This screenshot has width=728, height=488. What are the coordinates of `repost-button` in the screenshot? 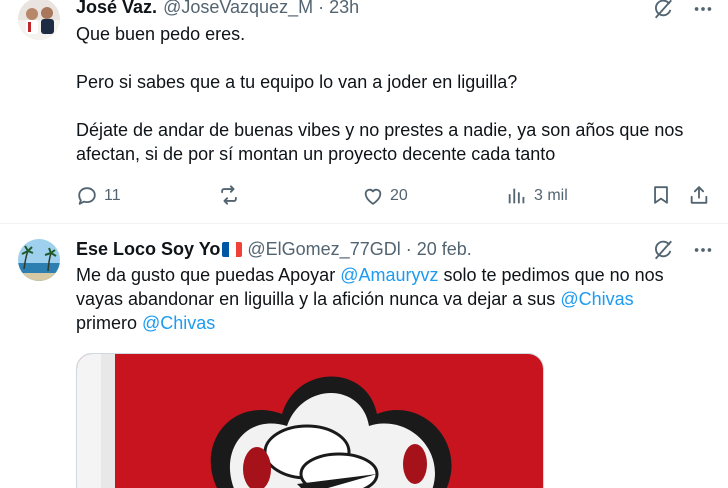 It's located at (232, 195).